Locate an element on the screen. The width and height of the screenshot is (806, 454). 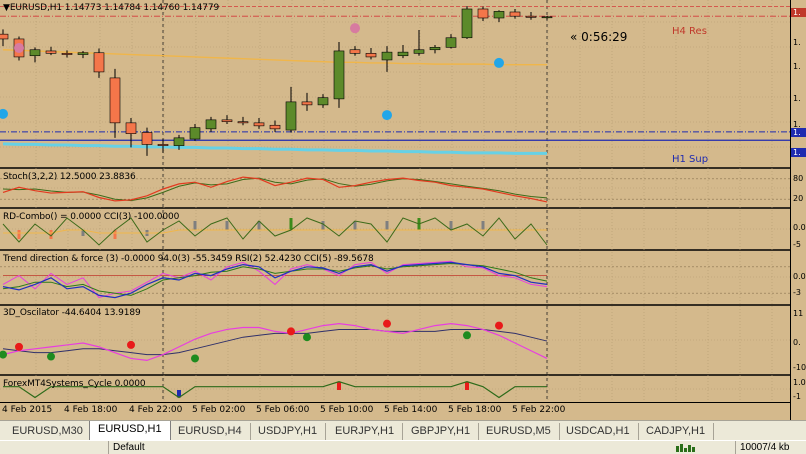
time-label: 4 Feb 2015 is located at coordinates (27, 410).